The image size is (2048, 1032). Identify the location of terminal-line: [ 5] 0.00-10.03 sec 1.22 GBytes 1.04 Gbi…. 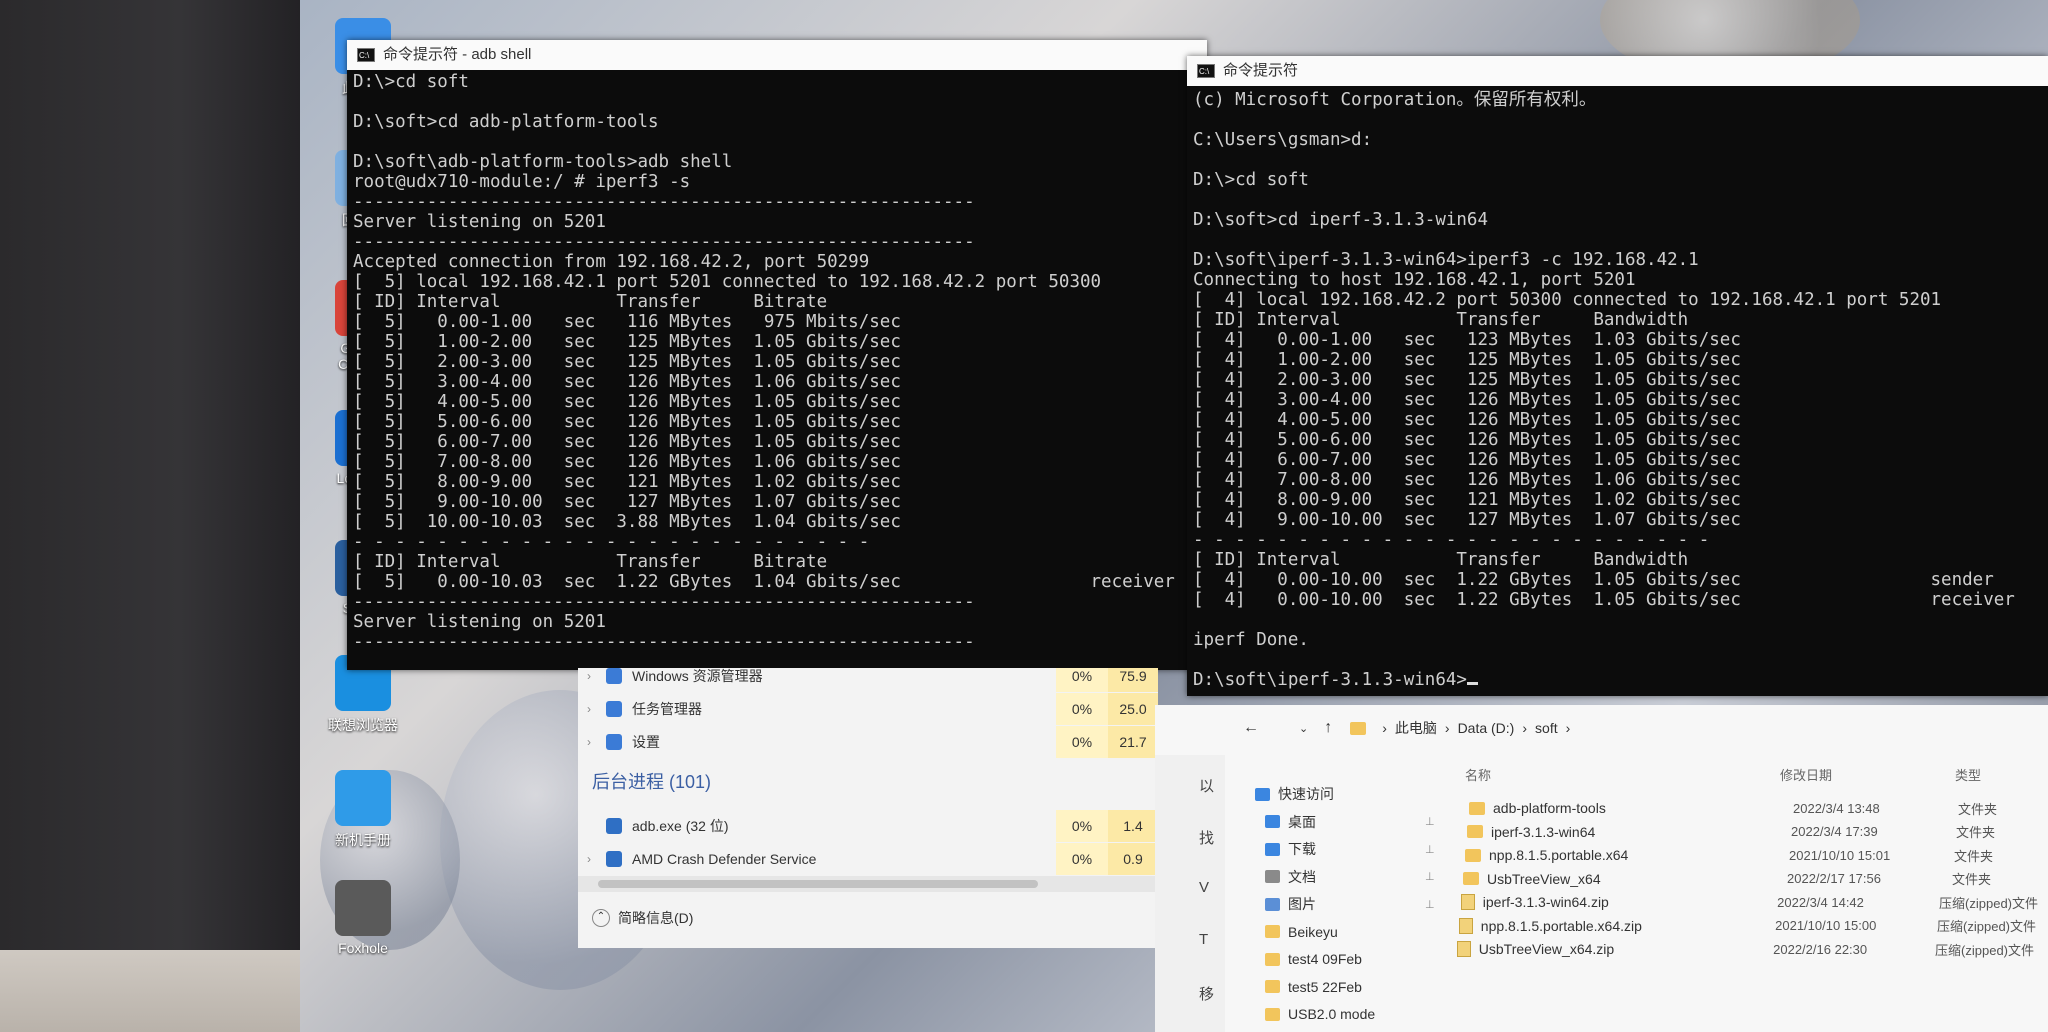
(764, 582).